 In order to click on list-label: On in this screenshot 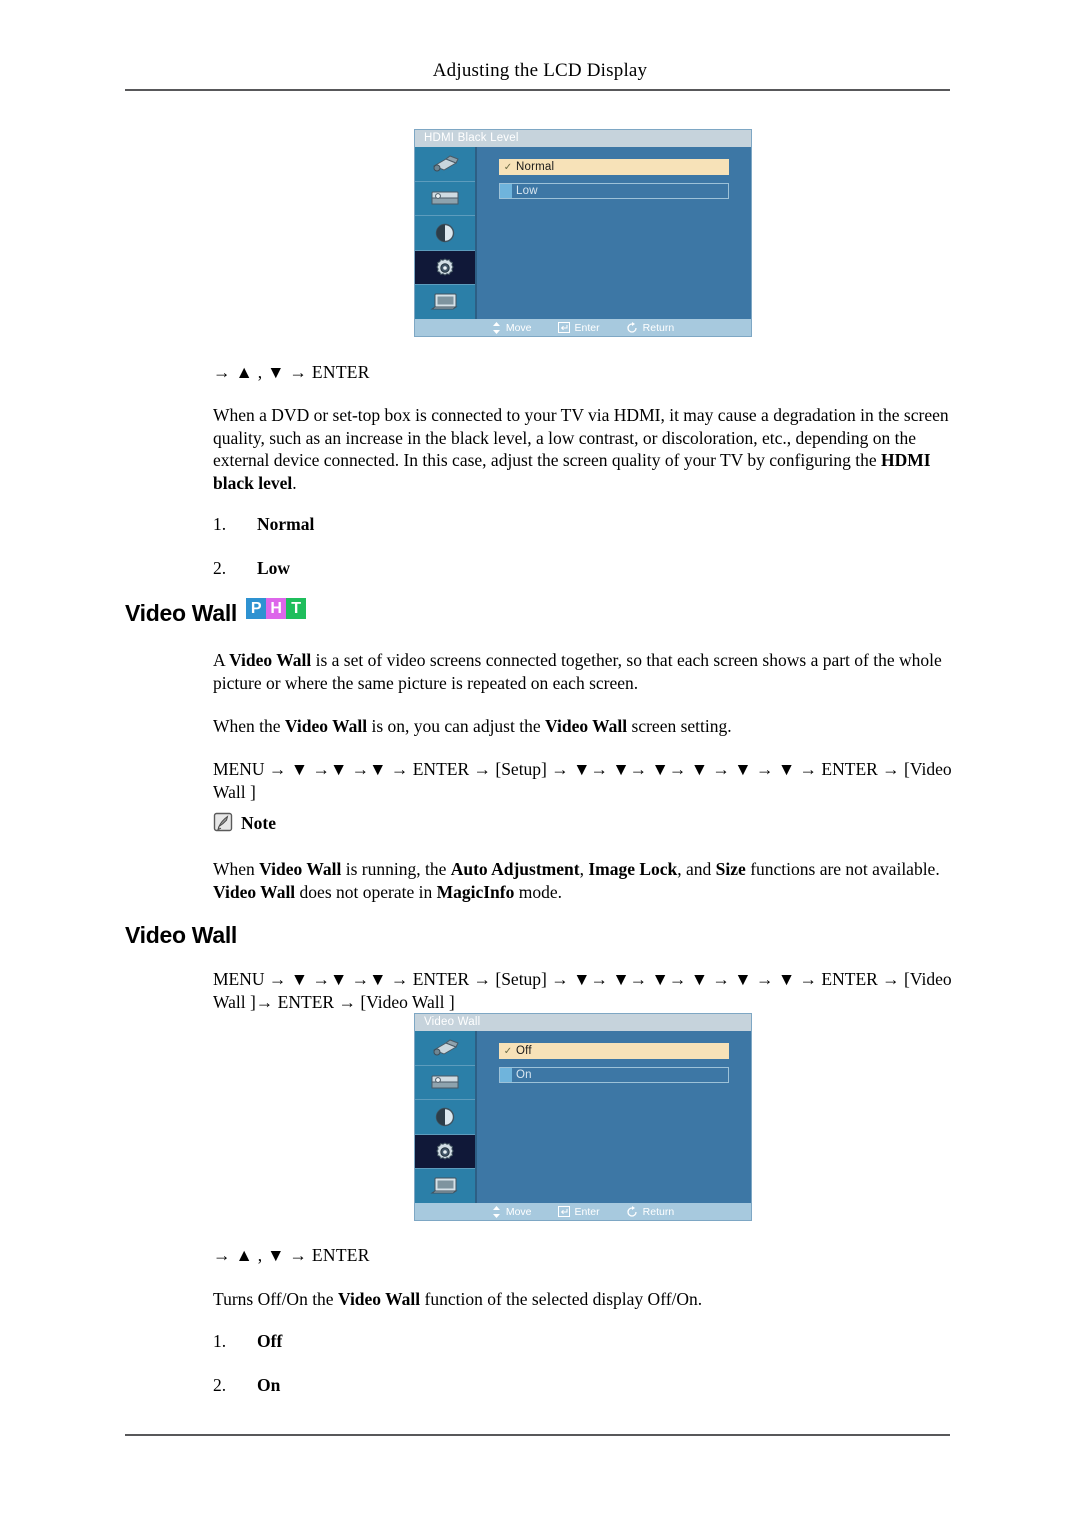, I will do `click(269, 1385)`.